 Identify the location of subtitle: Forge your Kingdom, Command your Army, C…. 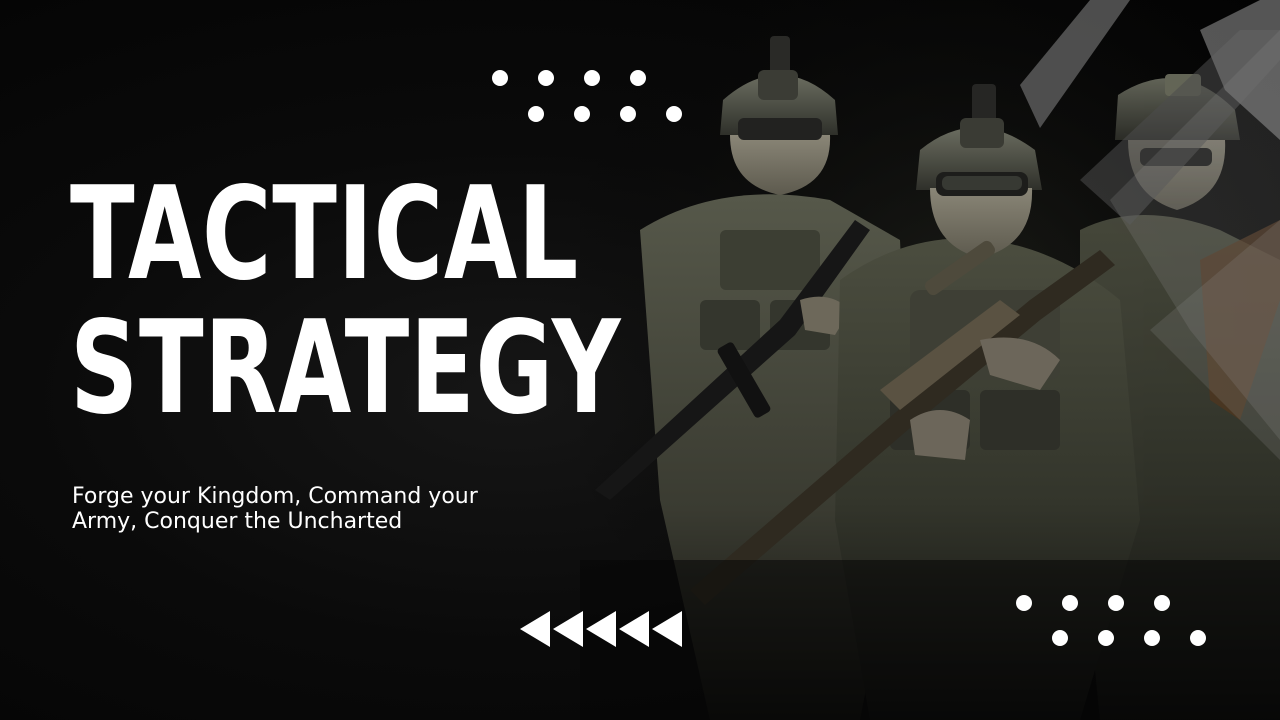
(275, 509).